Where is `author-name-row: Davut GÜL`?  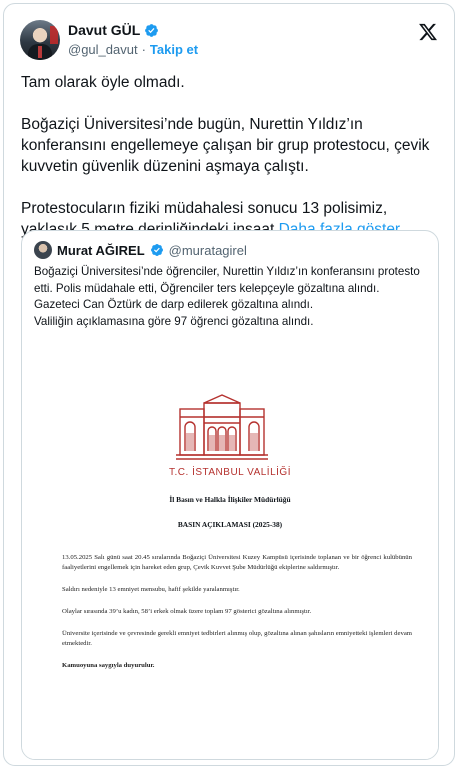
author-name-row: Davut GÜL is located at coordinates (113, 30).